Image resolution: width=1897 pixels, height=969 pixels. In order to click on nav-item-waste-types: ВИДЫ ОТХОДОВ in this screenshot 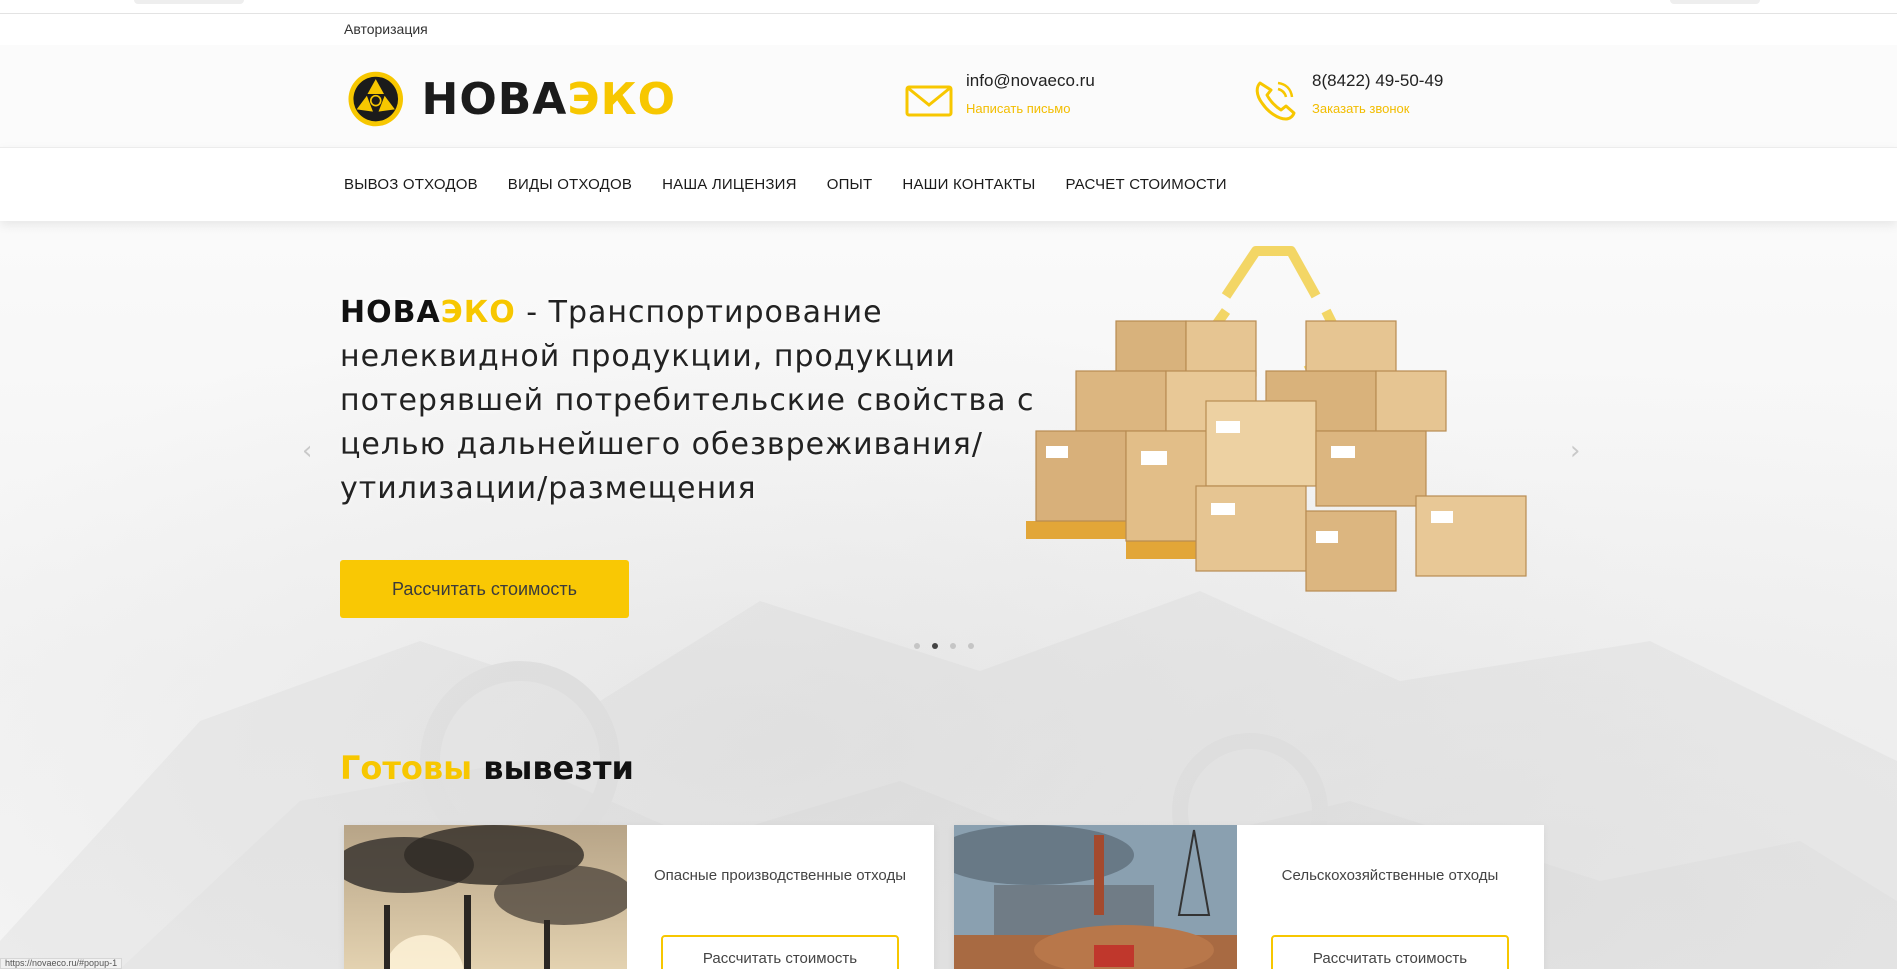, I will do `click(570, 184)`.